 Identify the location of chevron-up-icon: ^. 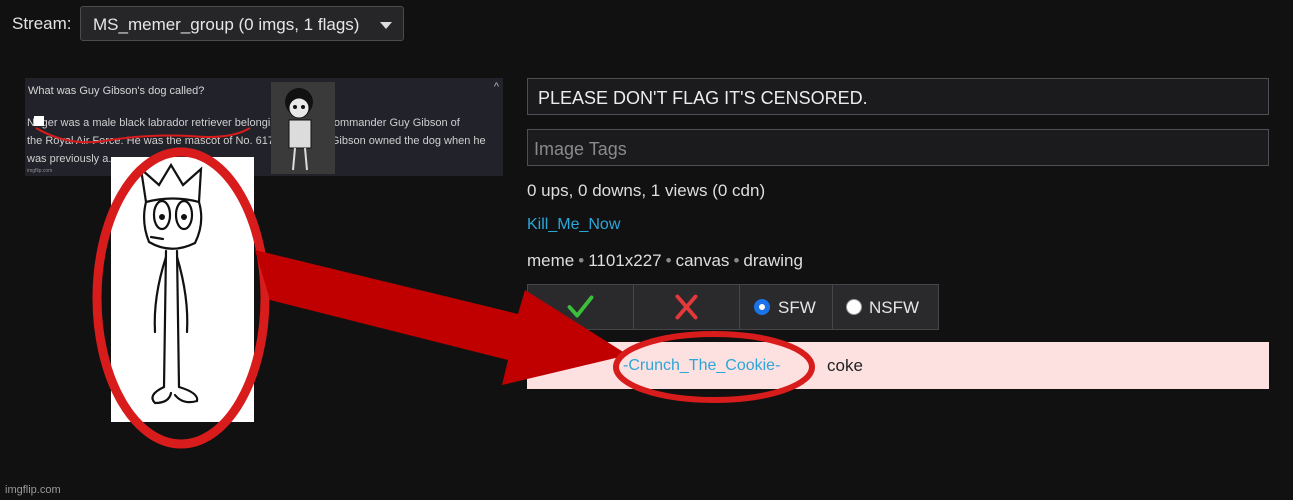
(496, 87).